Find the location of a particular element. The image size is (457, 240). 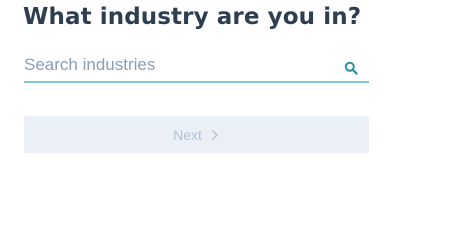

industry-search-field is located at coordinates (196, 66).